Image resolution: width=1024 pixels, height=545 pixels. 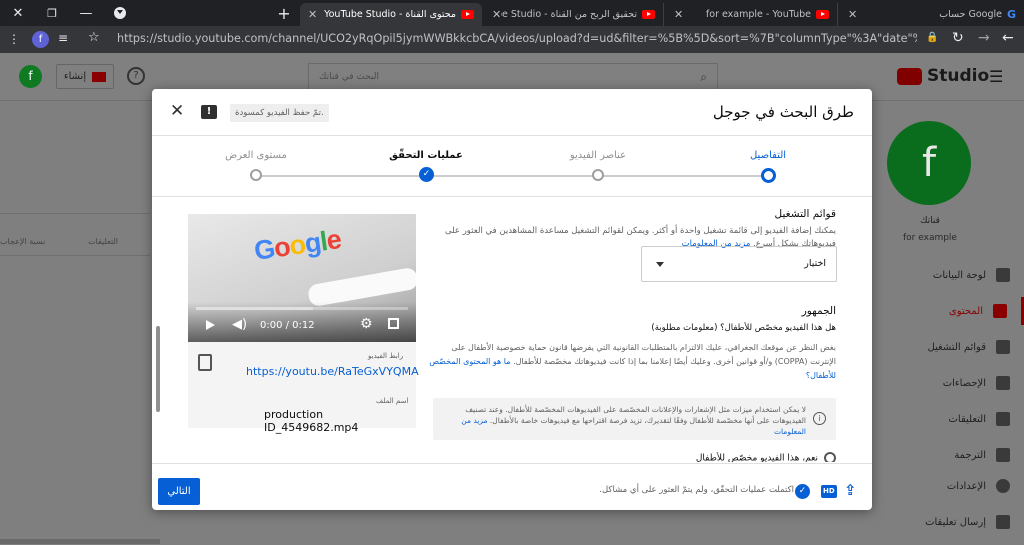 I want to click on content-icon, so click(x=1000, y=311).